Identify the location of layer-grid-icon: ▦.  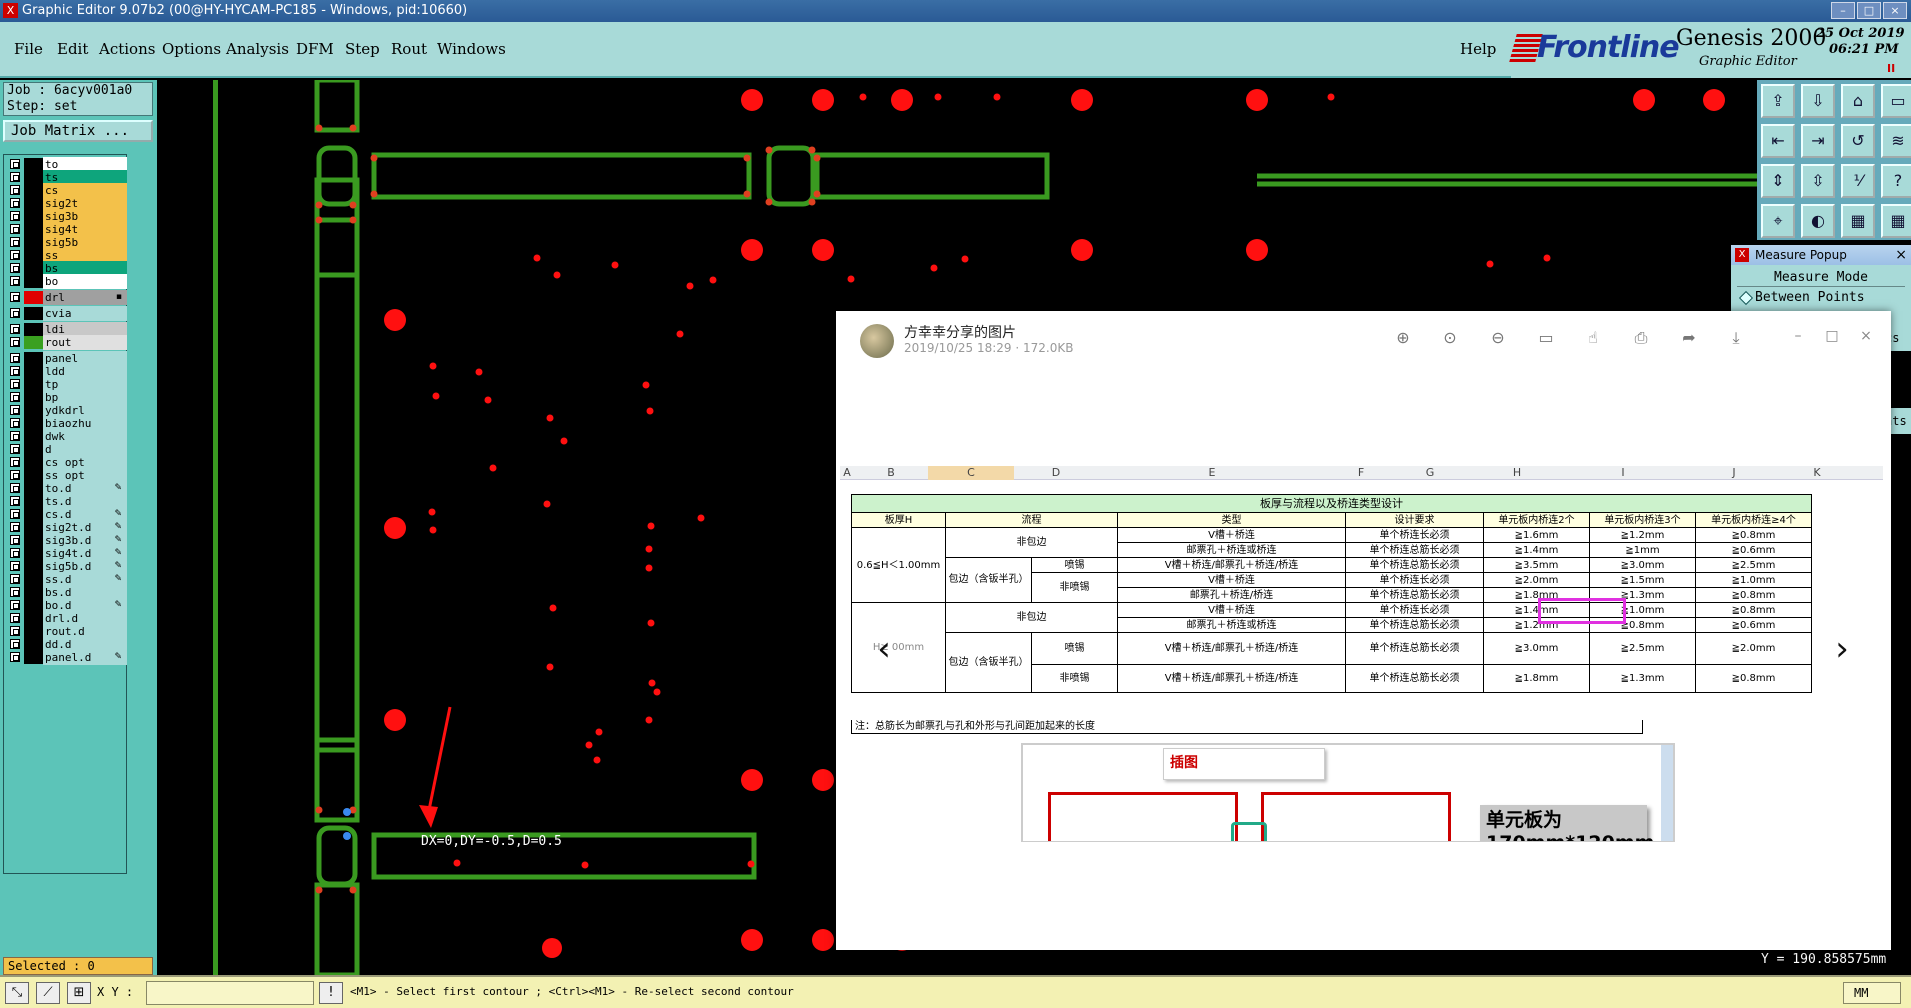
(1858, 221).